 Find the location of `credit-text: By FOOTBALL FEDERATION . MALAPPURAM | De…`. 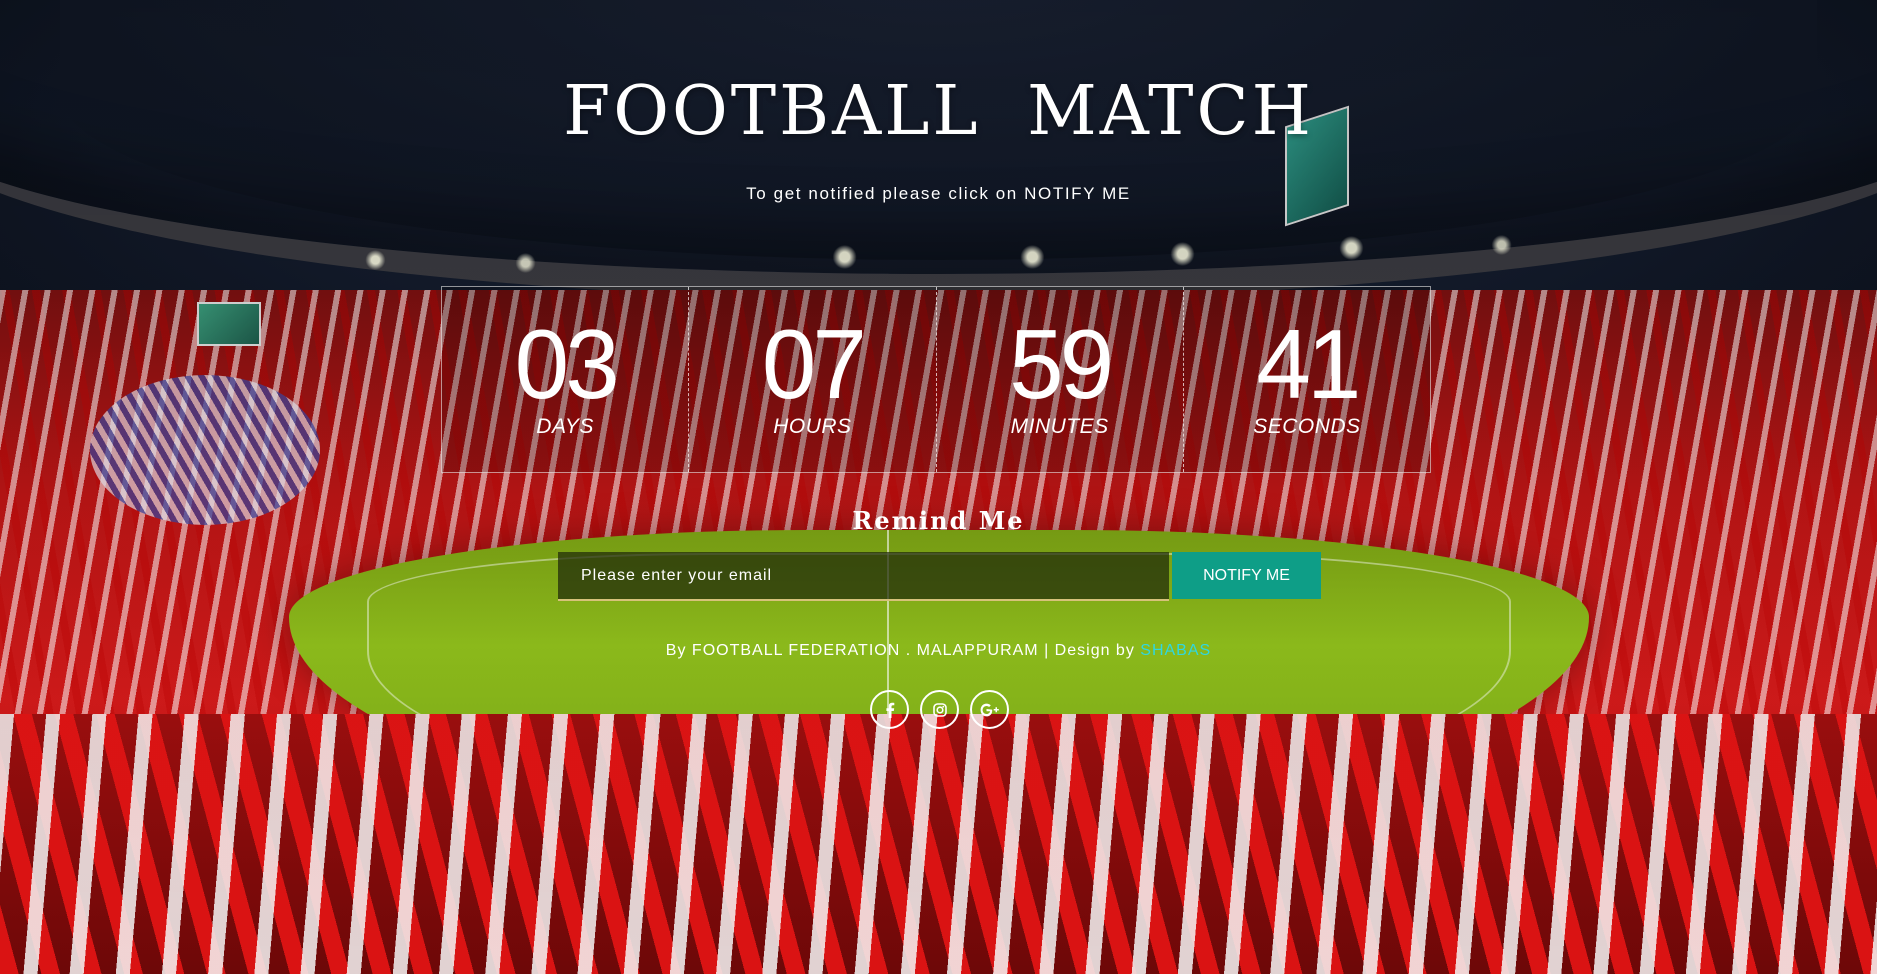

credit-text: By FOOTBALL FEDERATION . MALAPPURAM | De… is located at coordinates (903, 650).